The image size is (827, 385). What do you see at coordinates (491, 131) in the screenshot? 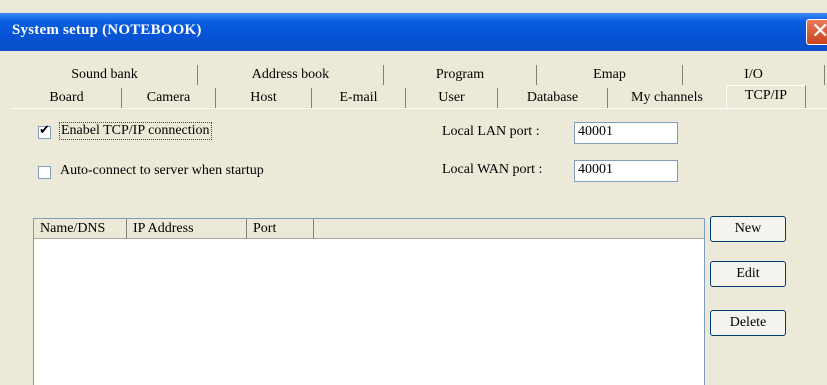
I see `lan-port-label: Local LAN port :` at bounding box center [491, 131].